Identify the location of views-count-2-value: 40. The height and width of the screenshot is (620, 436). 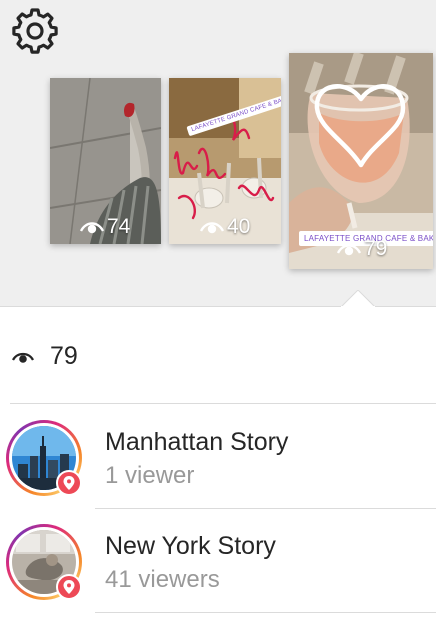
(239, 226).